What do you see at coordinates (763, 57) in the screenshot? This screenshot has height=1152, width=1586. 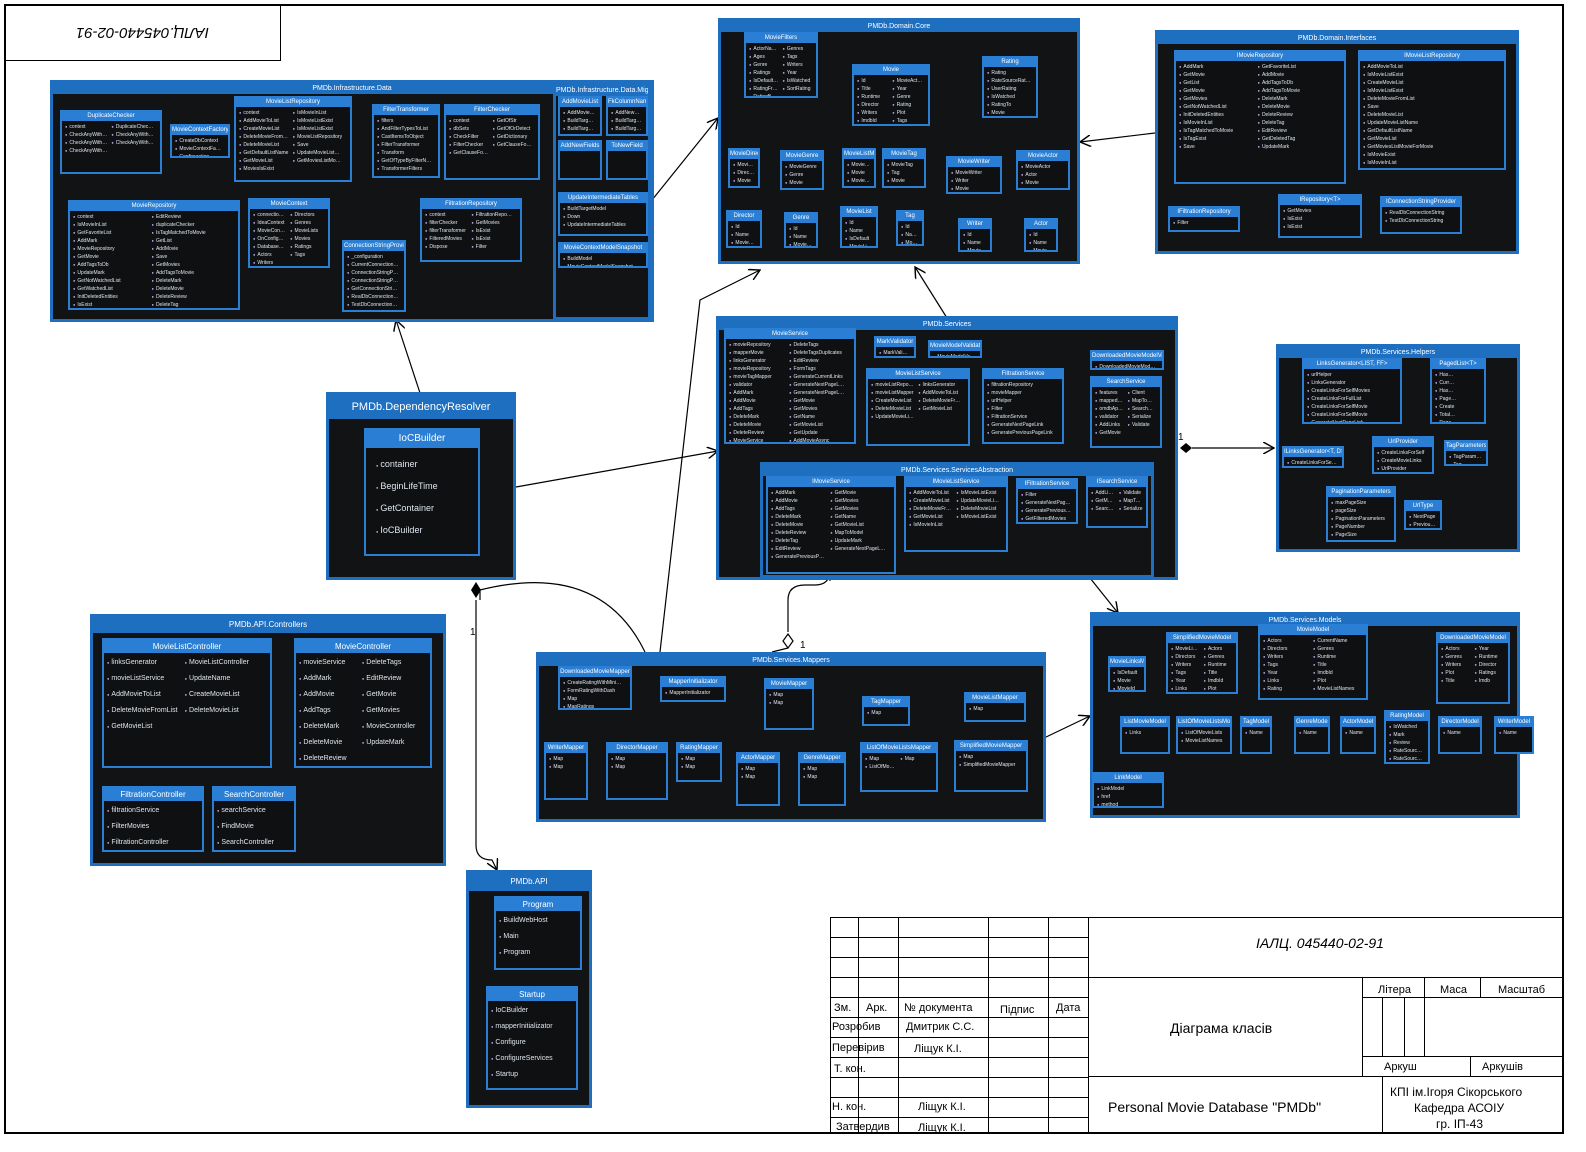 I see `class-member: Ages` at bounding box center [763, 57].